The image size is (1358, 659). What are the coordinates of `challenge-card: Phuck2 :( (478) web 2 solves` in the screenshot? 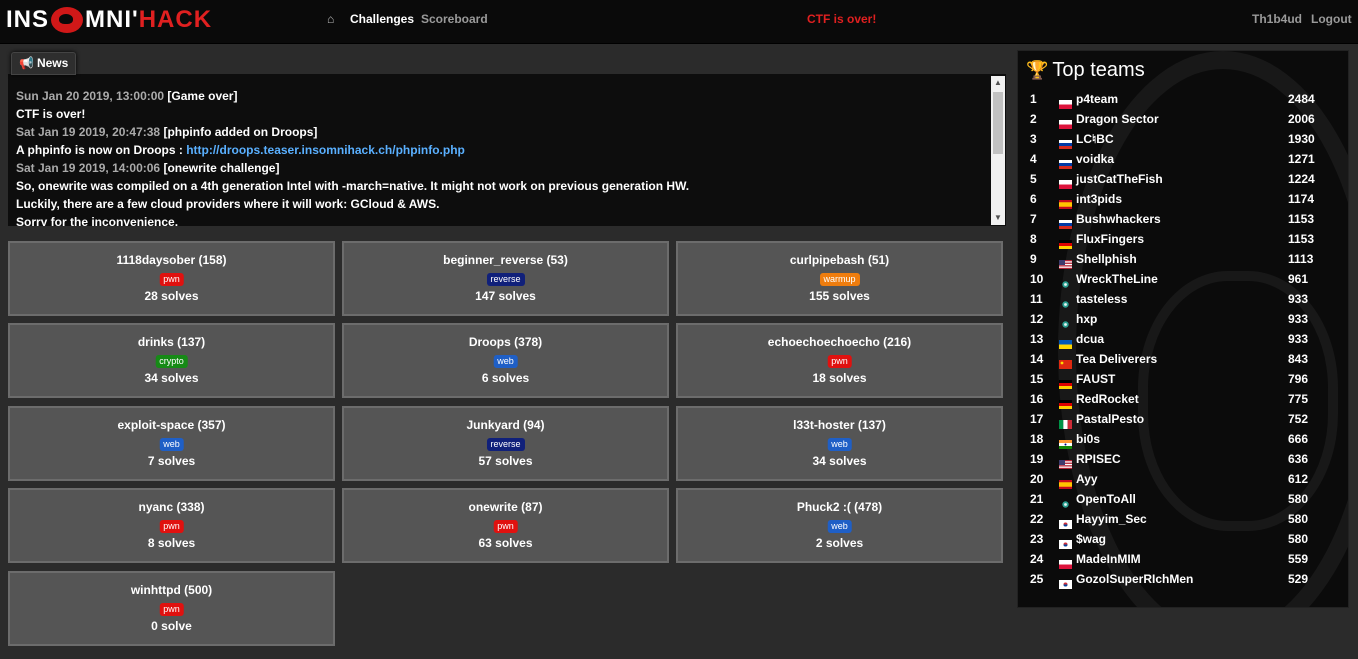 It's located at (839, 525).